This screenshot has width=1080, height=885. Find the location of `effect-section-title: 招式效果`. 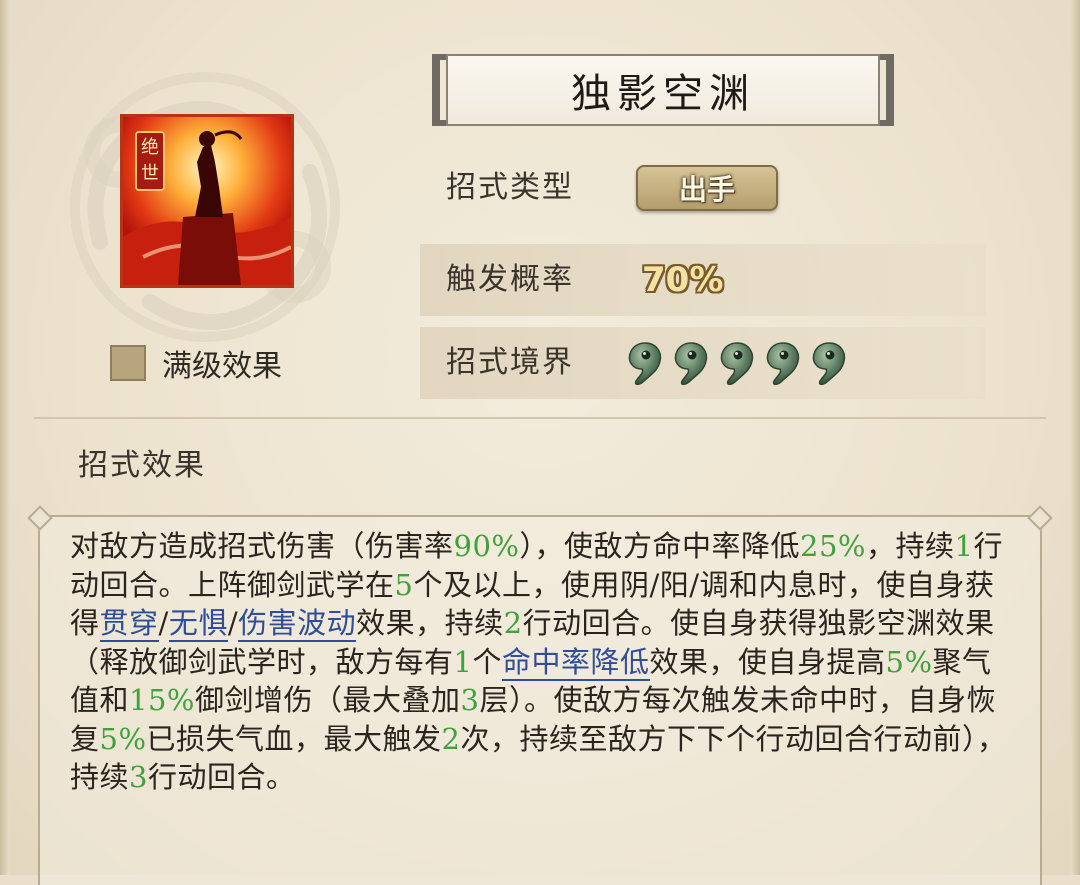

effect-section-title: 招式效果 is located at coordinates (142, 465).